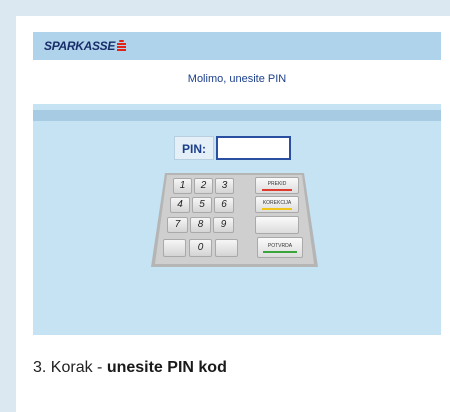 This screenshot has height=412, width=450. I want to click on step-caption-prefix: 3. Korak -, so click(70, 367).